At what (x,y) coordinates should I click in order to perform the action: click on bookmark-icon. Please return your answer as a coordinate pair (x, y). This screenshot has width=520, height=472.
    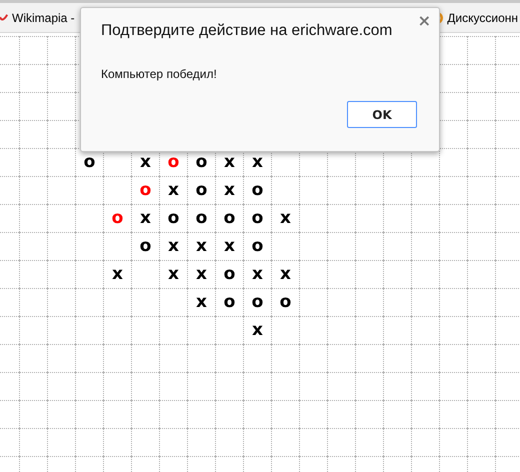
    Looking at the image, I should click on (4, 18).